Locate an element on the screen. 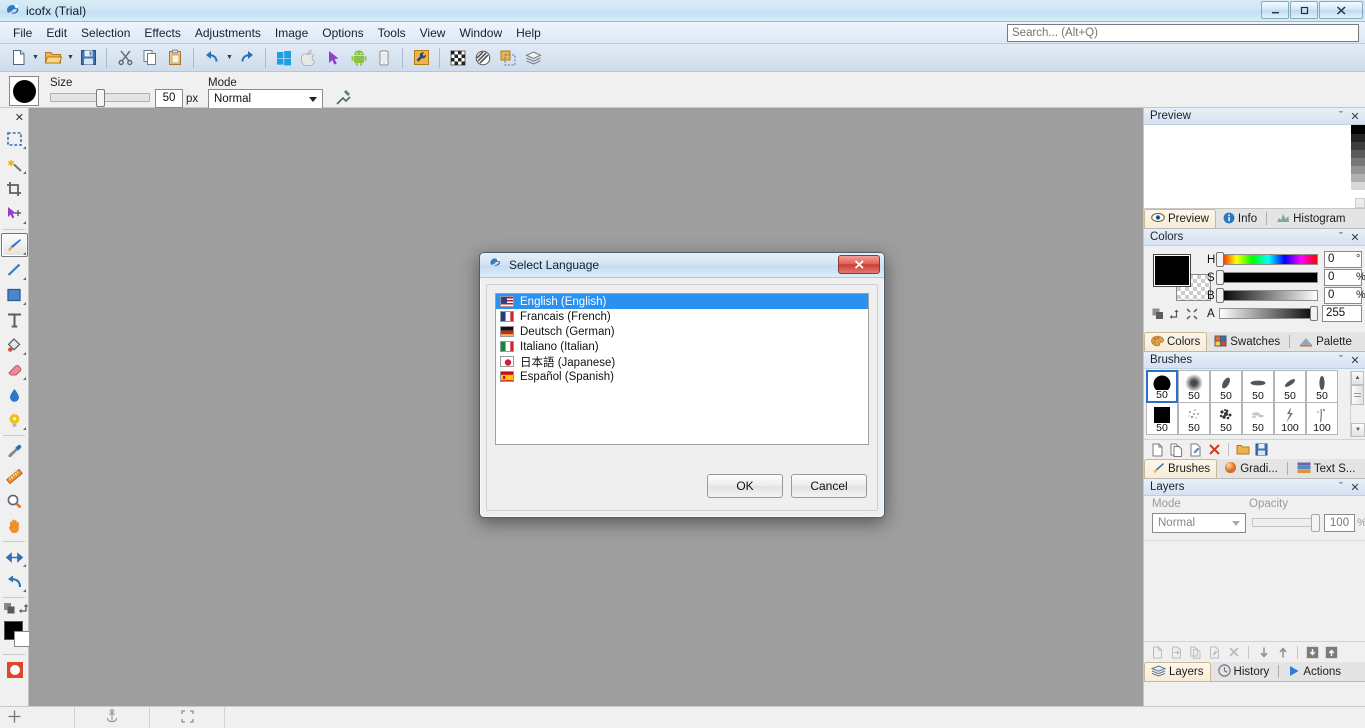 Image resolution: width=1365 pixels, height=728 pixels. brush-size-label: 50 is located at coordinates (1162, 395).